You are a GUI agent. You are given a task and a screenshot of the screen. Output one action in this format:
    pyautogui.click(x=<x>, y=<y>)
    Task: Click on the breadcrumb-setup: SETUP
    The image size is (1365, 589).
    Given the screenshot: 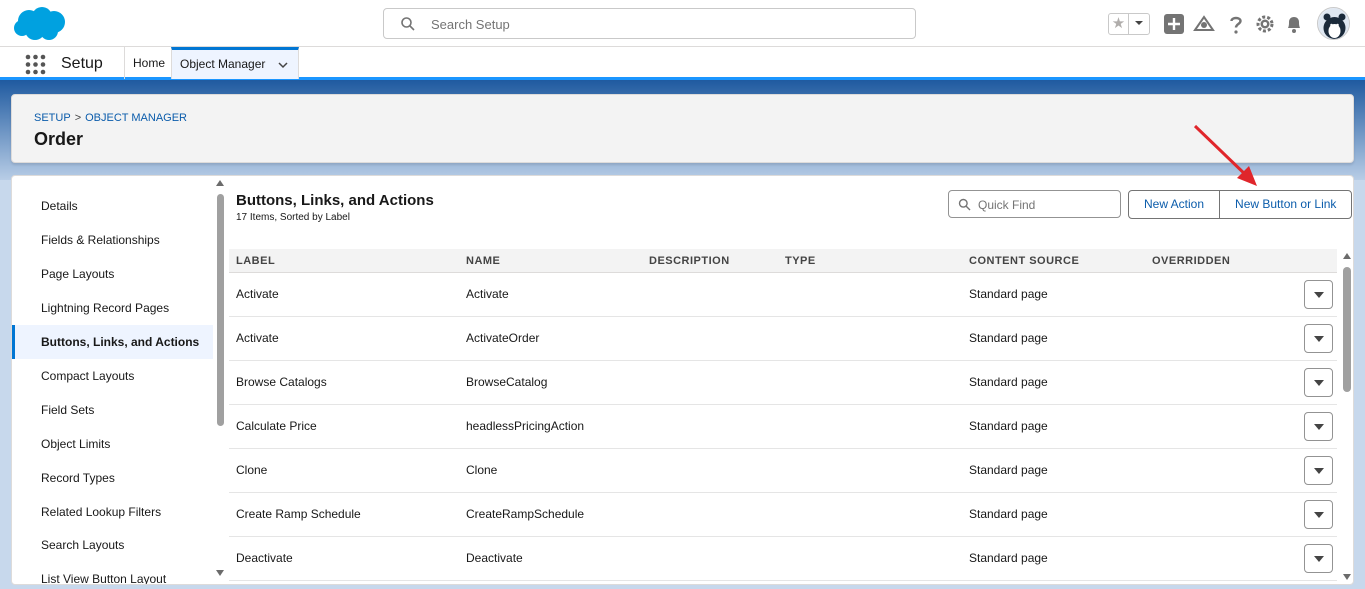 What is the action you would take?
    pyautogui.click(x=52, y=118)
    